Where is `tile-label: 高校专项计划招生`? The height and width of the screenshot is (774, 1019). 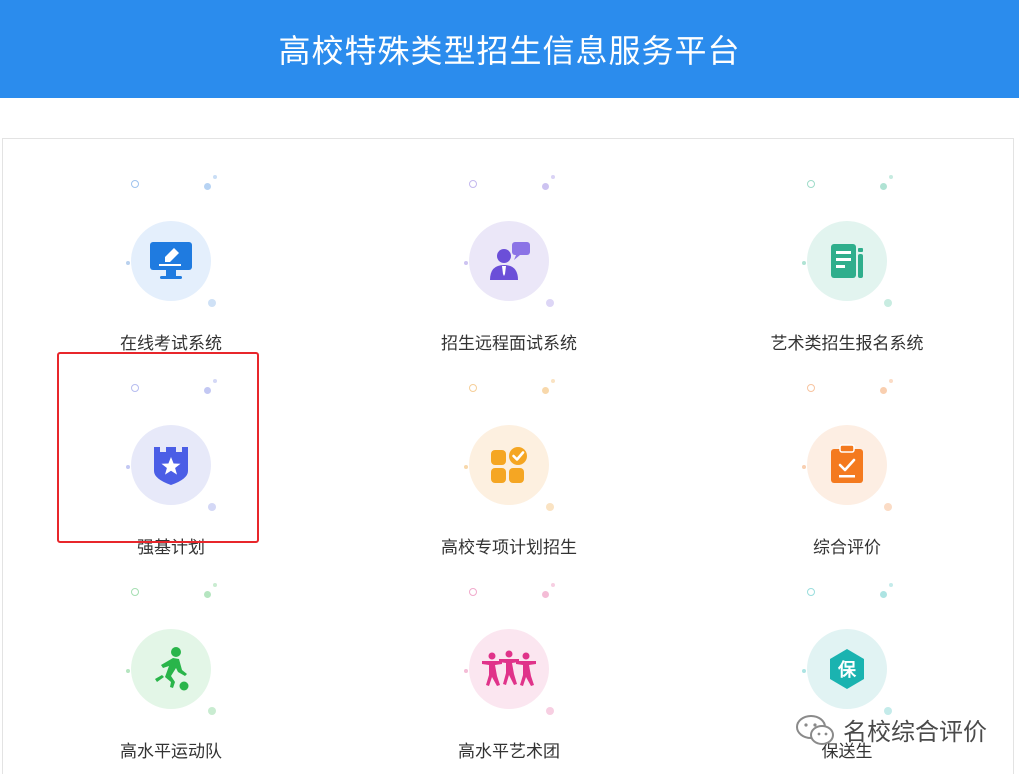
tile-label: 高校专项计划招生 is located at coordinates (509, 548).